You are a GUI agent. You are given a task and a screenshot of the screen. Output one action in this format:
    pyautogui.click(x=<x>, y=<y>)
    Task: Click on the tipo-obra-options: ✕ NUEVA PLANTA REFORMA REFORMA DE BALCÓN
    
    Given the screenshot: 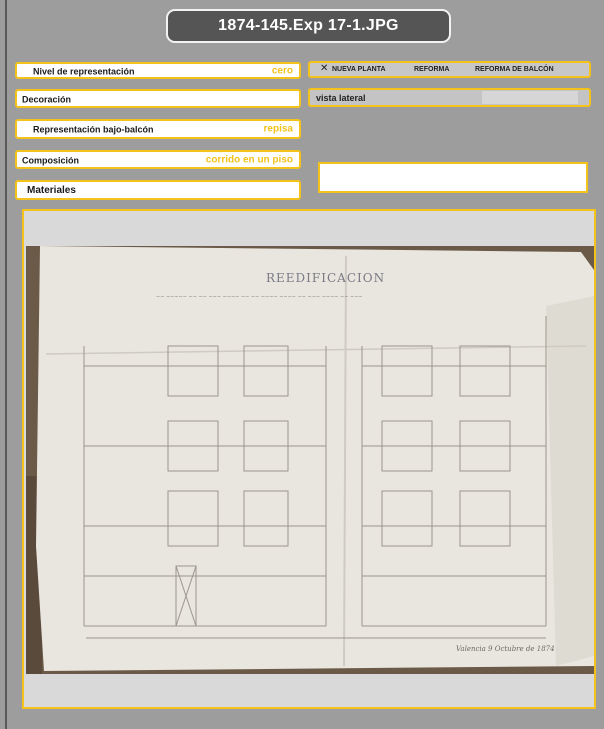 What is the action you would take?
    pyautogui.click(x=449, y=69)
    